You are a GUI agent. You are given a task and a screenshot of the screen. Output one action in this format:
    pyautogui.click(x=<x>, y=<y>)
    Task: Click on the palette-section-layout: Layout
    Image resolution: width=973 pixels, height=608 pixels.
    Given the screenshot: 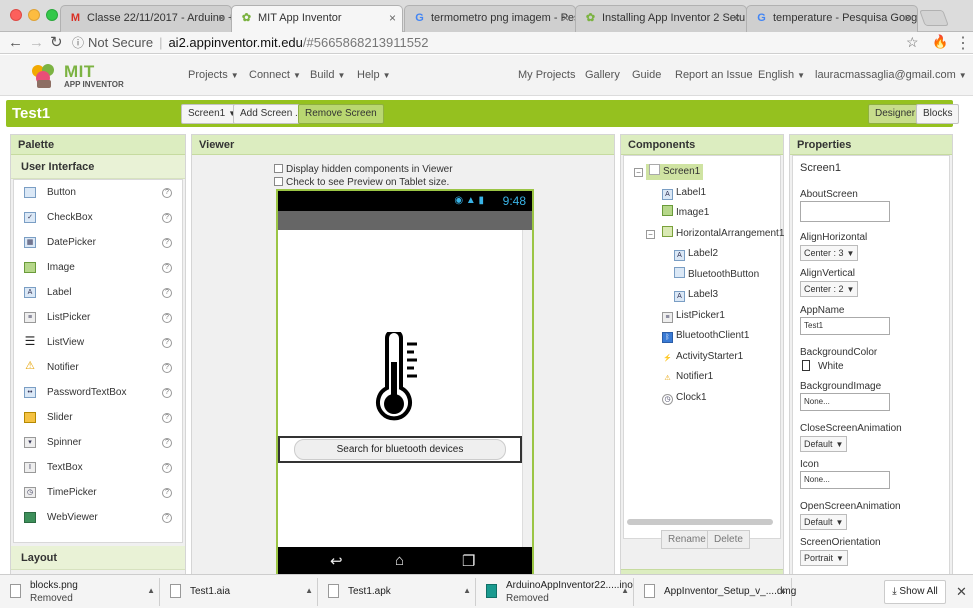 What is the action you would take?
    pyautogui.click(x=98, y=558)
    